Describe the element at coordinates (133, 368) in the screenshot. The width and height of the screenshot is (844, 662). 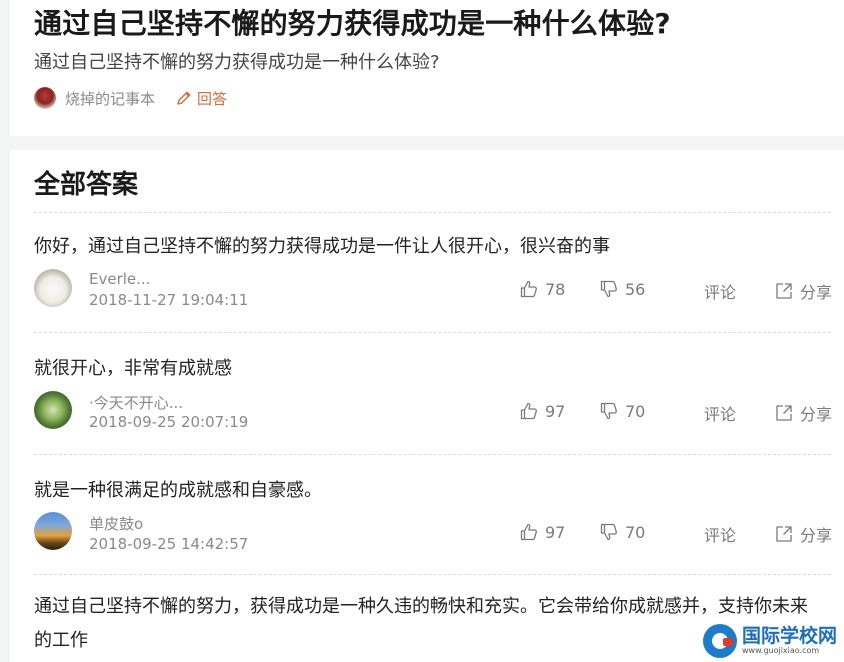
I see `answer-text: 就很开心，非常有成就感` at that location.